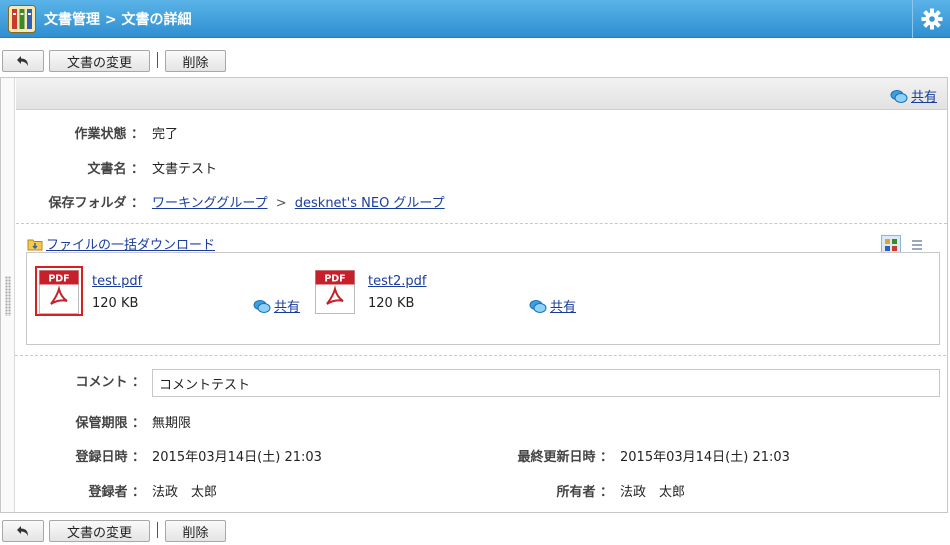 Image resolution: width=950 pixels, height=545 pixels. Describe the element at coordinates (584, 492) in the screenshot. I see `owner-label: 所有者 ：` at that location.